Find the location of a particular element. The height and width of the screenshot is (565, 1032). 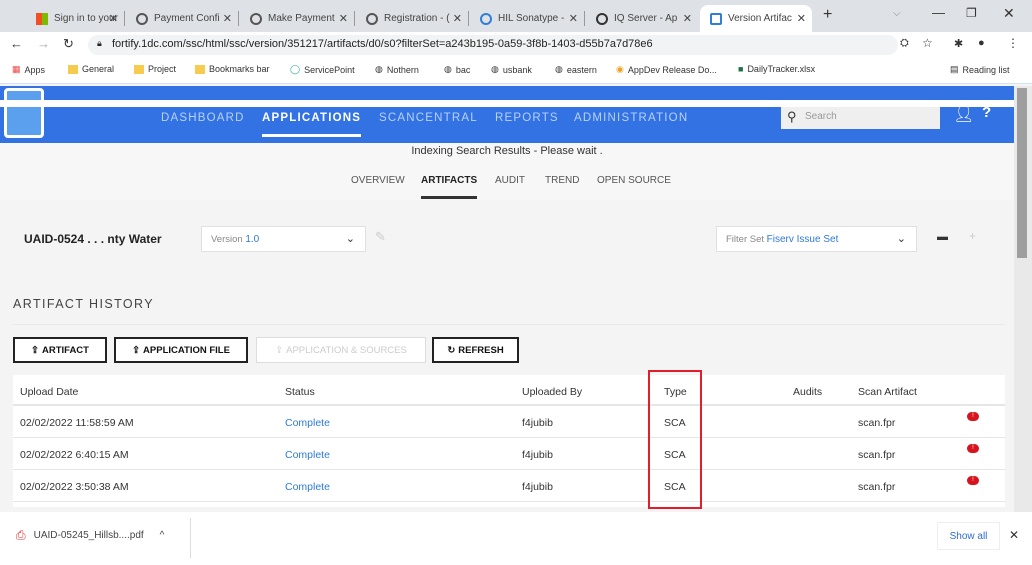

button-label: APPLICATION & SOURCES is located at coordinates (346, 350).